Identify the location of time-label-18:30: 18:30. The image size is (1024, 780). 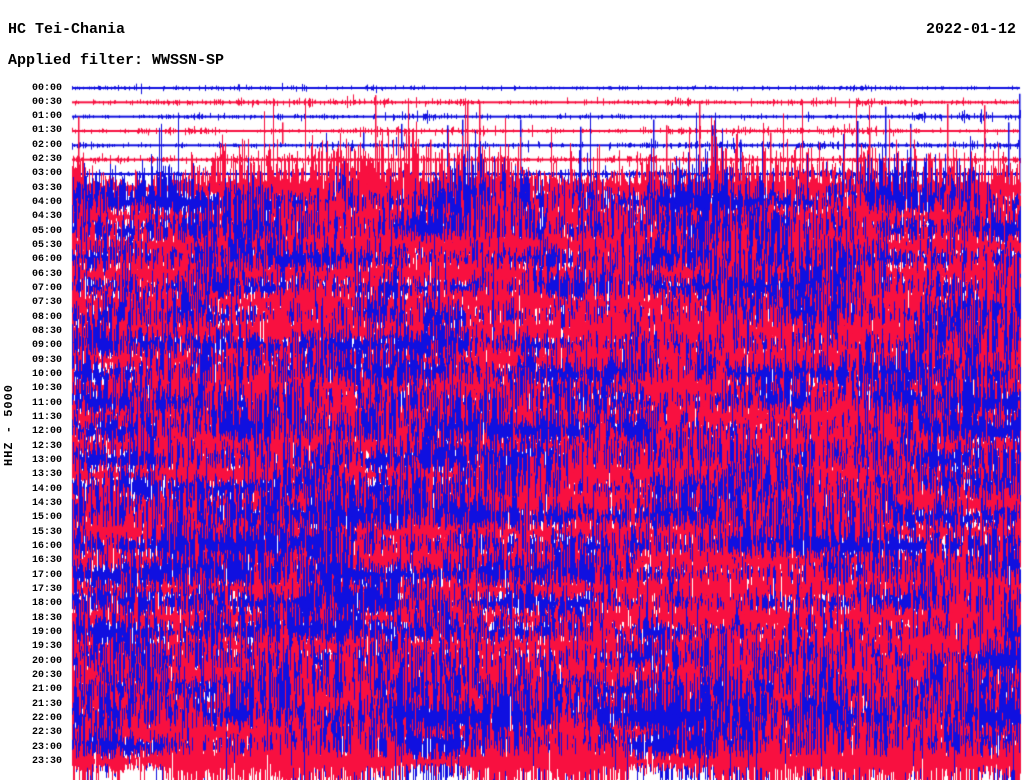
(46, 618).